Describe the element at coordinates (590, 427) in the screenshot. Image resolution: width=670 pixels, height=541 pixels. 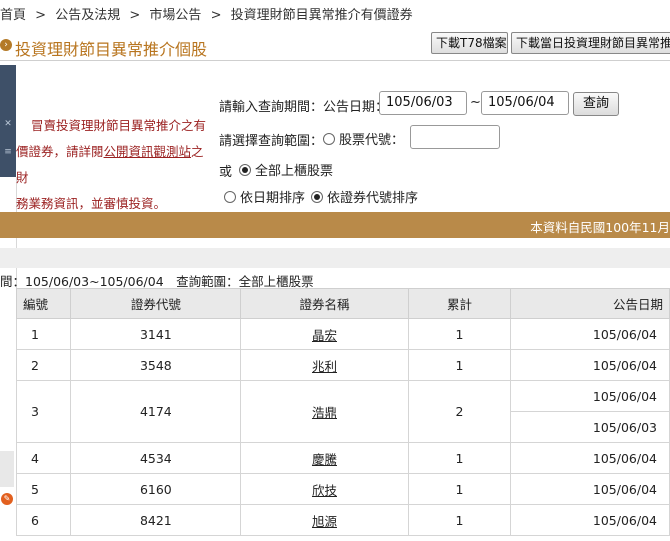
I see `cell-date: 105/06/03` at that location.